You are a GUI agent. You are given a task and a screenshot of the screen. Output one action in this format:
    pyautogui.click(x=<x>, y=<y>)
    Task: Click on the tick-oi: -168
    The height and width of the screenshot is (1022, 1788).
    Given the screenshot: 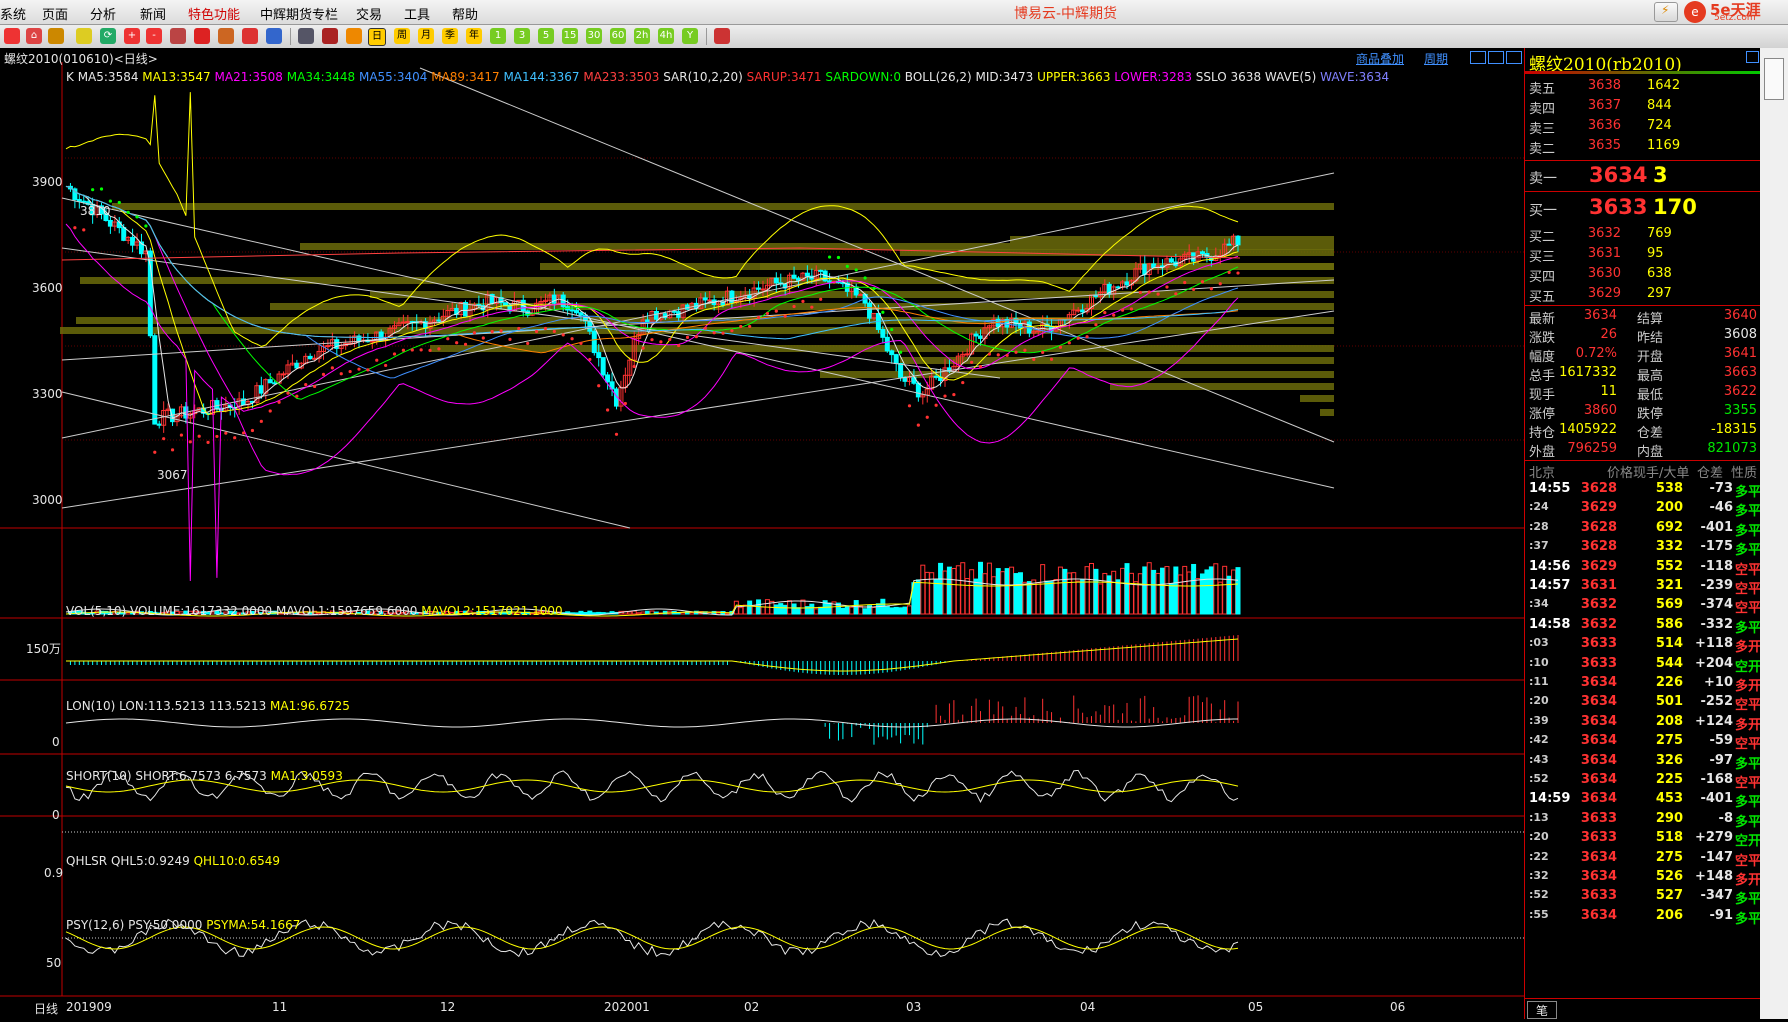 What is the action you would take?
    pyautogui.click(x=1716, y=779)
    